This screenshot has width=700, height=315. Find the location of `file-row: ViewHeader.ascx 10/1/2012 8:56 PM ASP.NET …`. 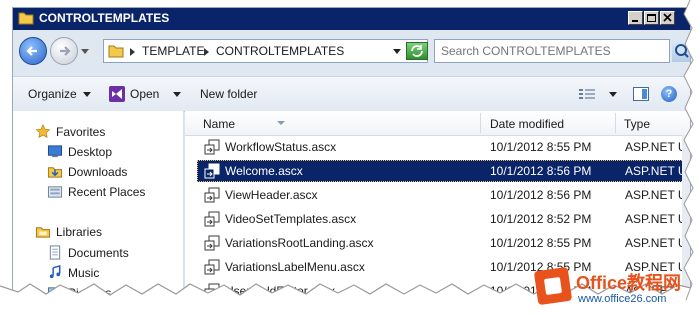

file-row: ViewHeader.ascx 10/1/2012 8:56 PM ASP.NET … is located at coordinates (443, 195).